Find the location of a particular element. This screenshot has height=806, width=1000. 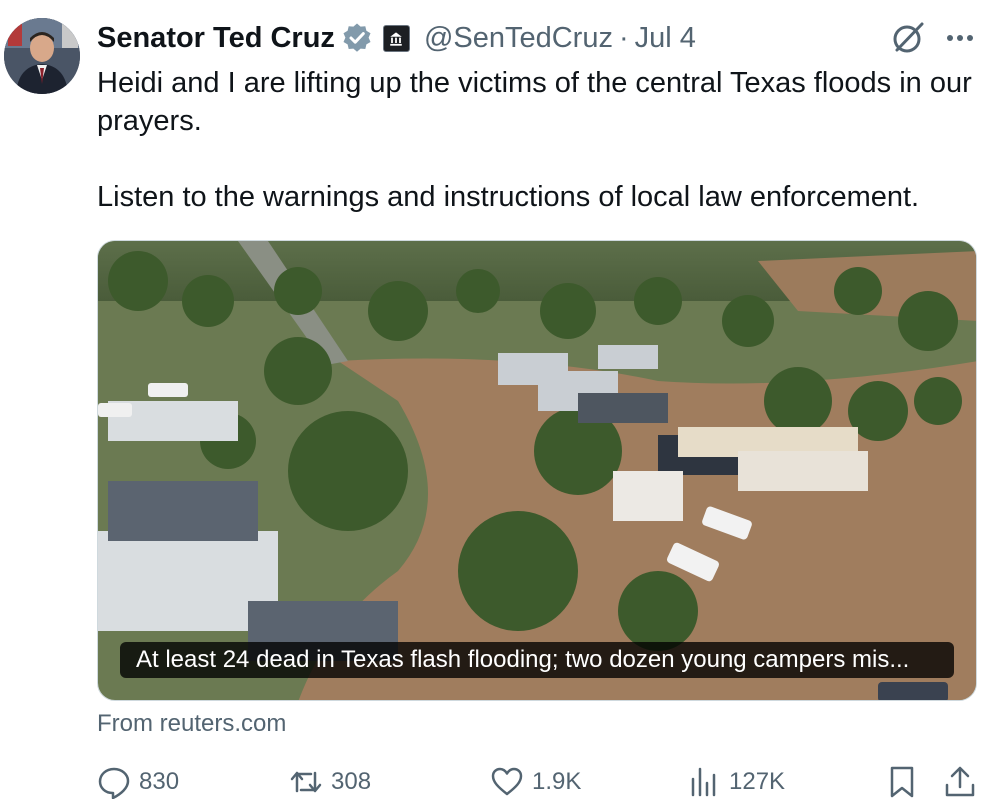

post-date: Jul 4 is located at coordinates (665, 38).